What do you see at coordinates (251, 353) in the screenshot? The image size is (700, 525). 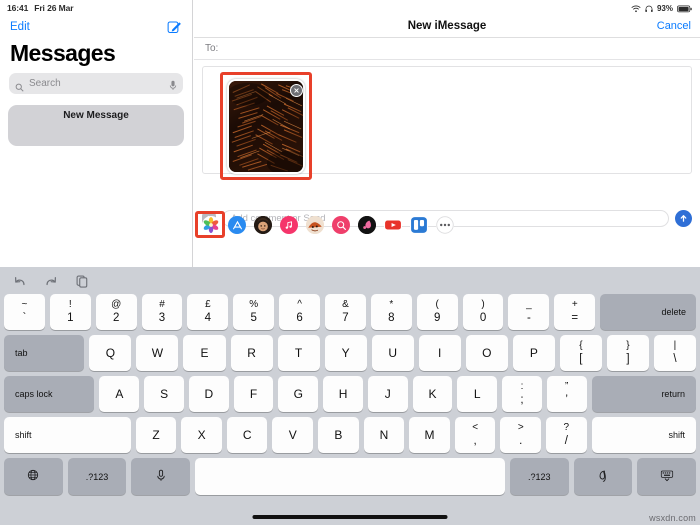 I see `key-r: R` at bounding box center [251, 353].